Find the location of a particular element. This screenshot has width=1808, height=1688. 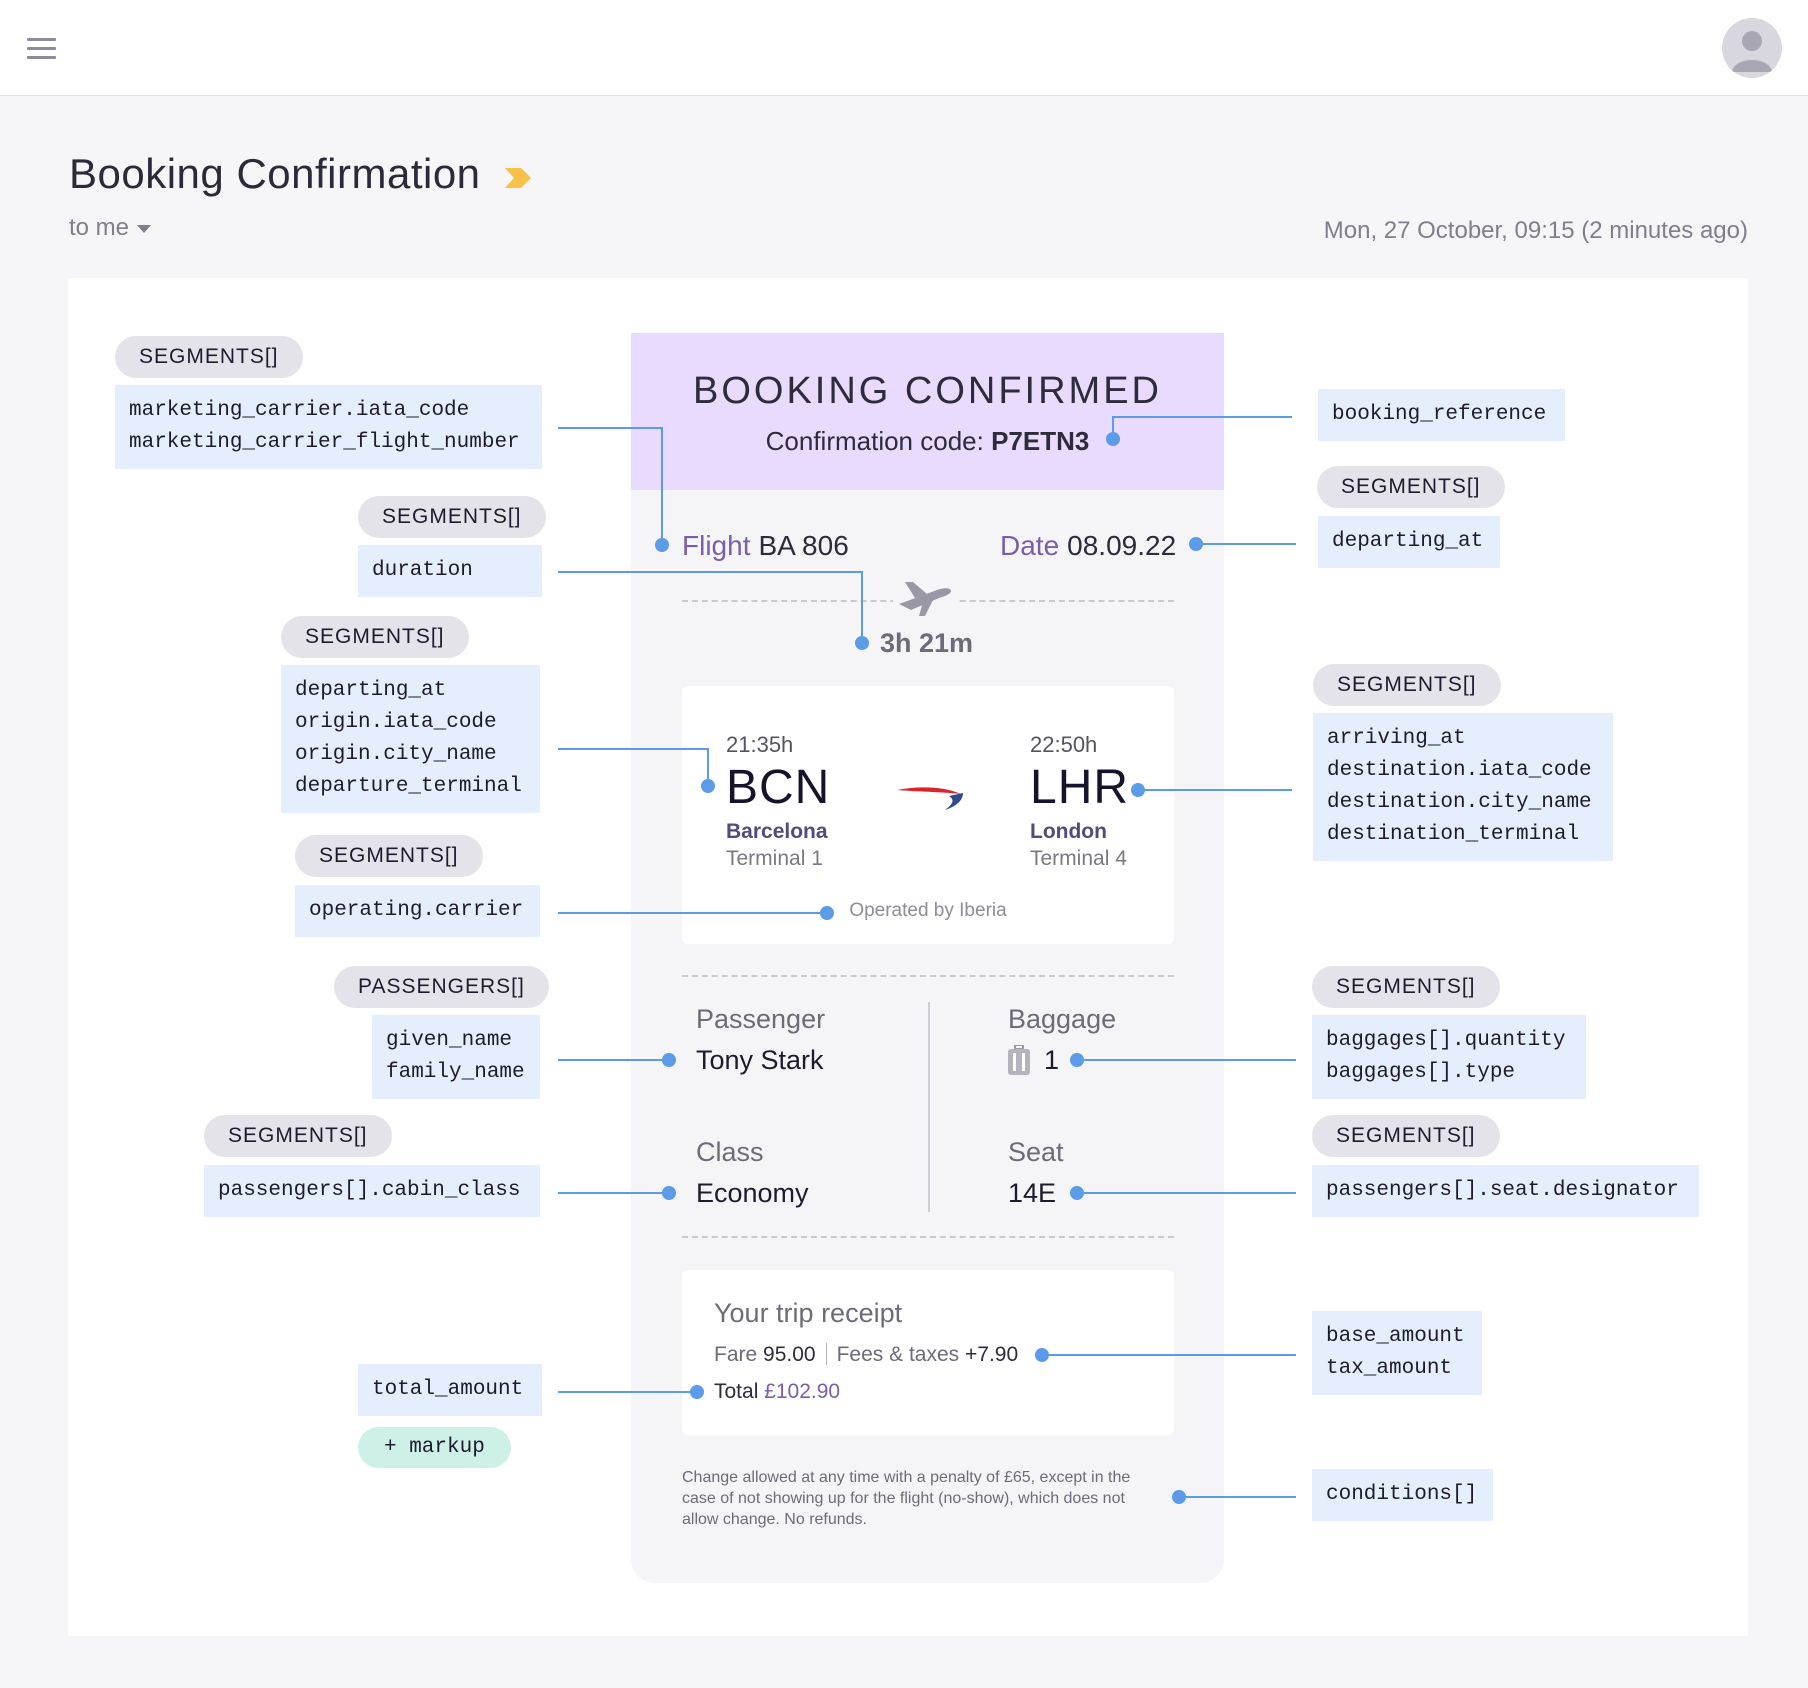

departing-at-field: departing_at is located at coordinates (1409, 542).